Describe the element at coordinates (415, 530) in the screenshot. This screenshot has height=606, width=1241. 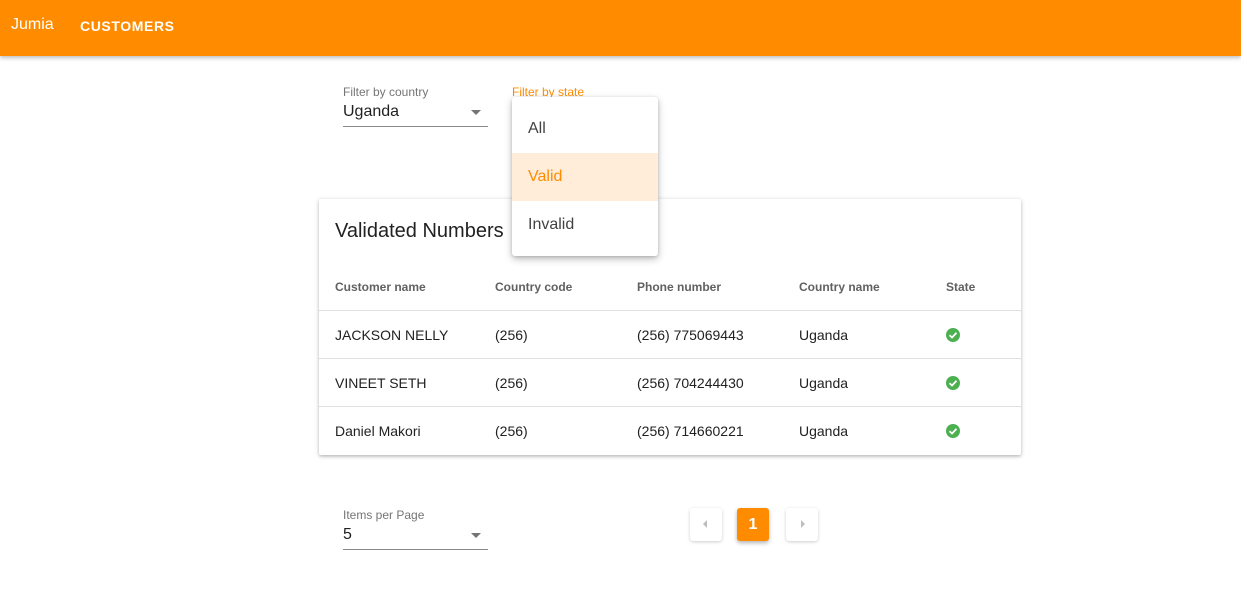
I see `items-per-page-select: Items per Page 5` at that location.